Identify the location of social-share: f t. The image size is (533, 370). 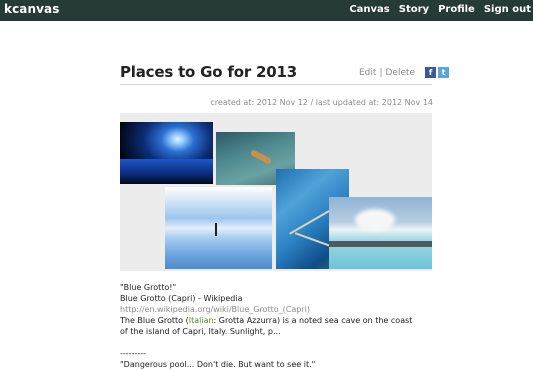
(437, 72).